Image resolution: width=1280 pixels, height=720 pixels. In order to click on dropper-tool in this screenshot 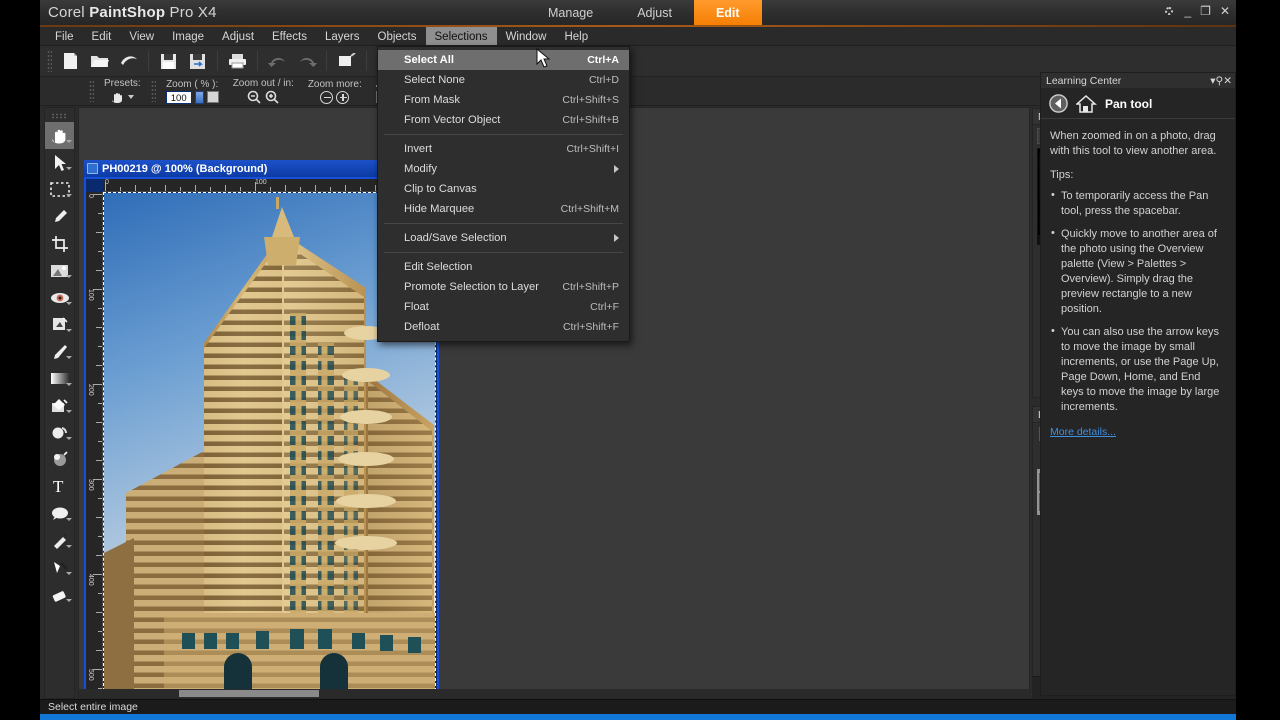, I will do `click(59, 216)`.